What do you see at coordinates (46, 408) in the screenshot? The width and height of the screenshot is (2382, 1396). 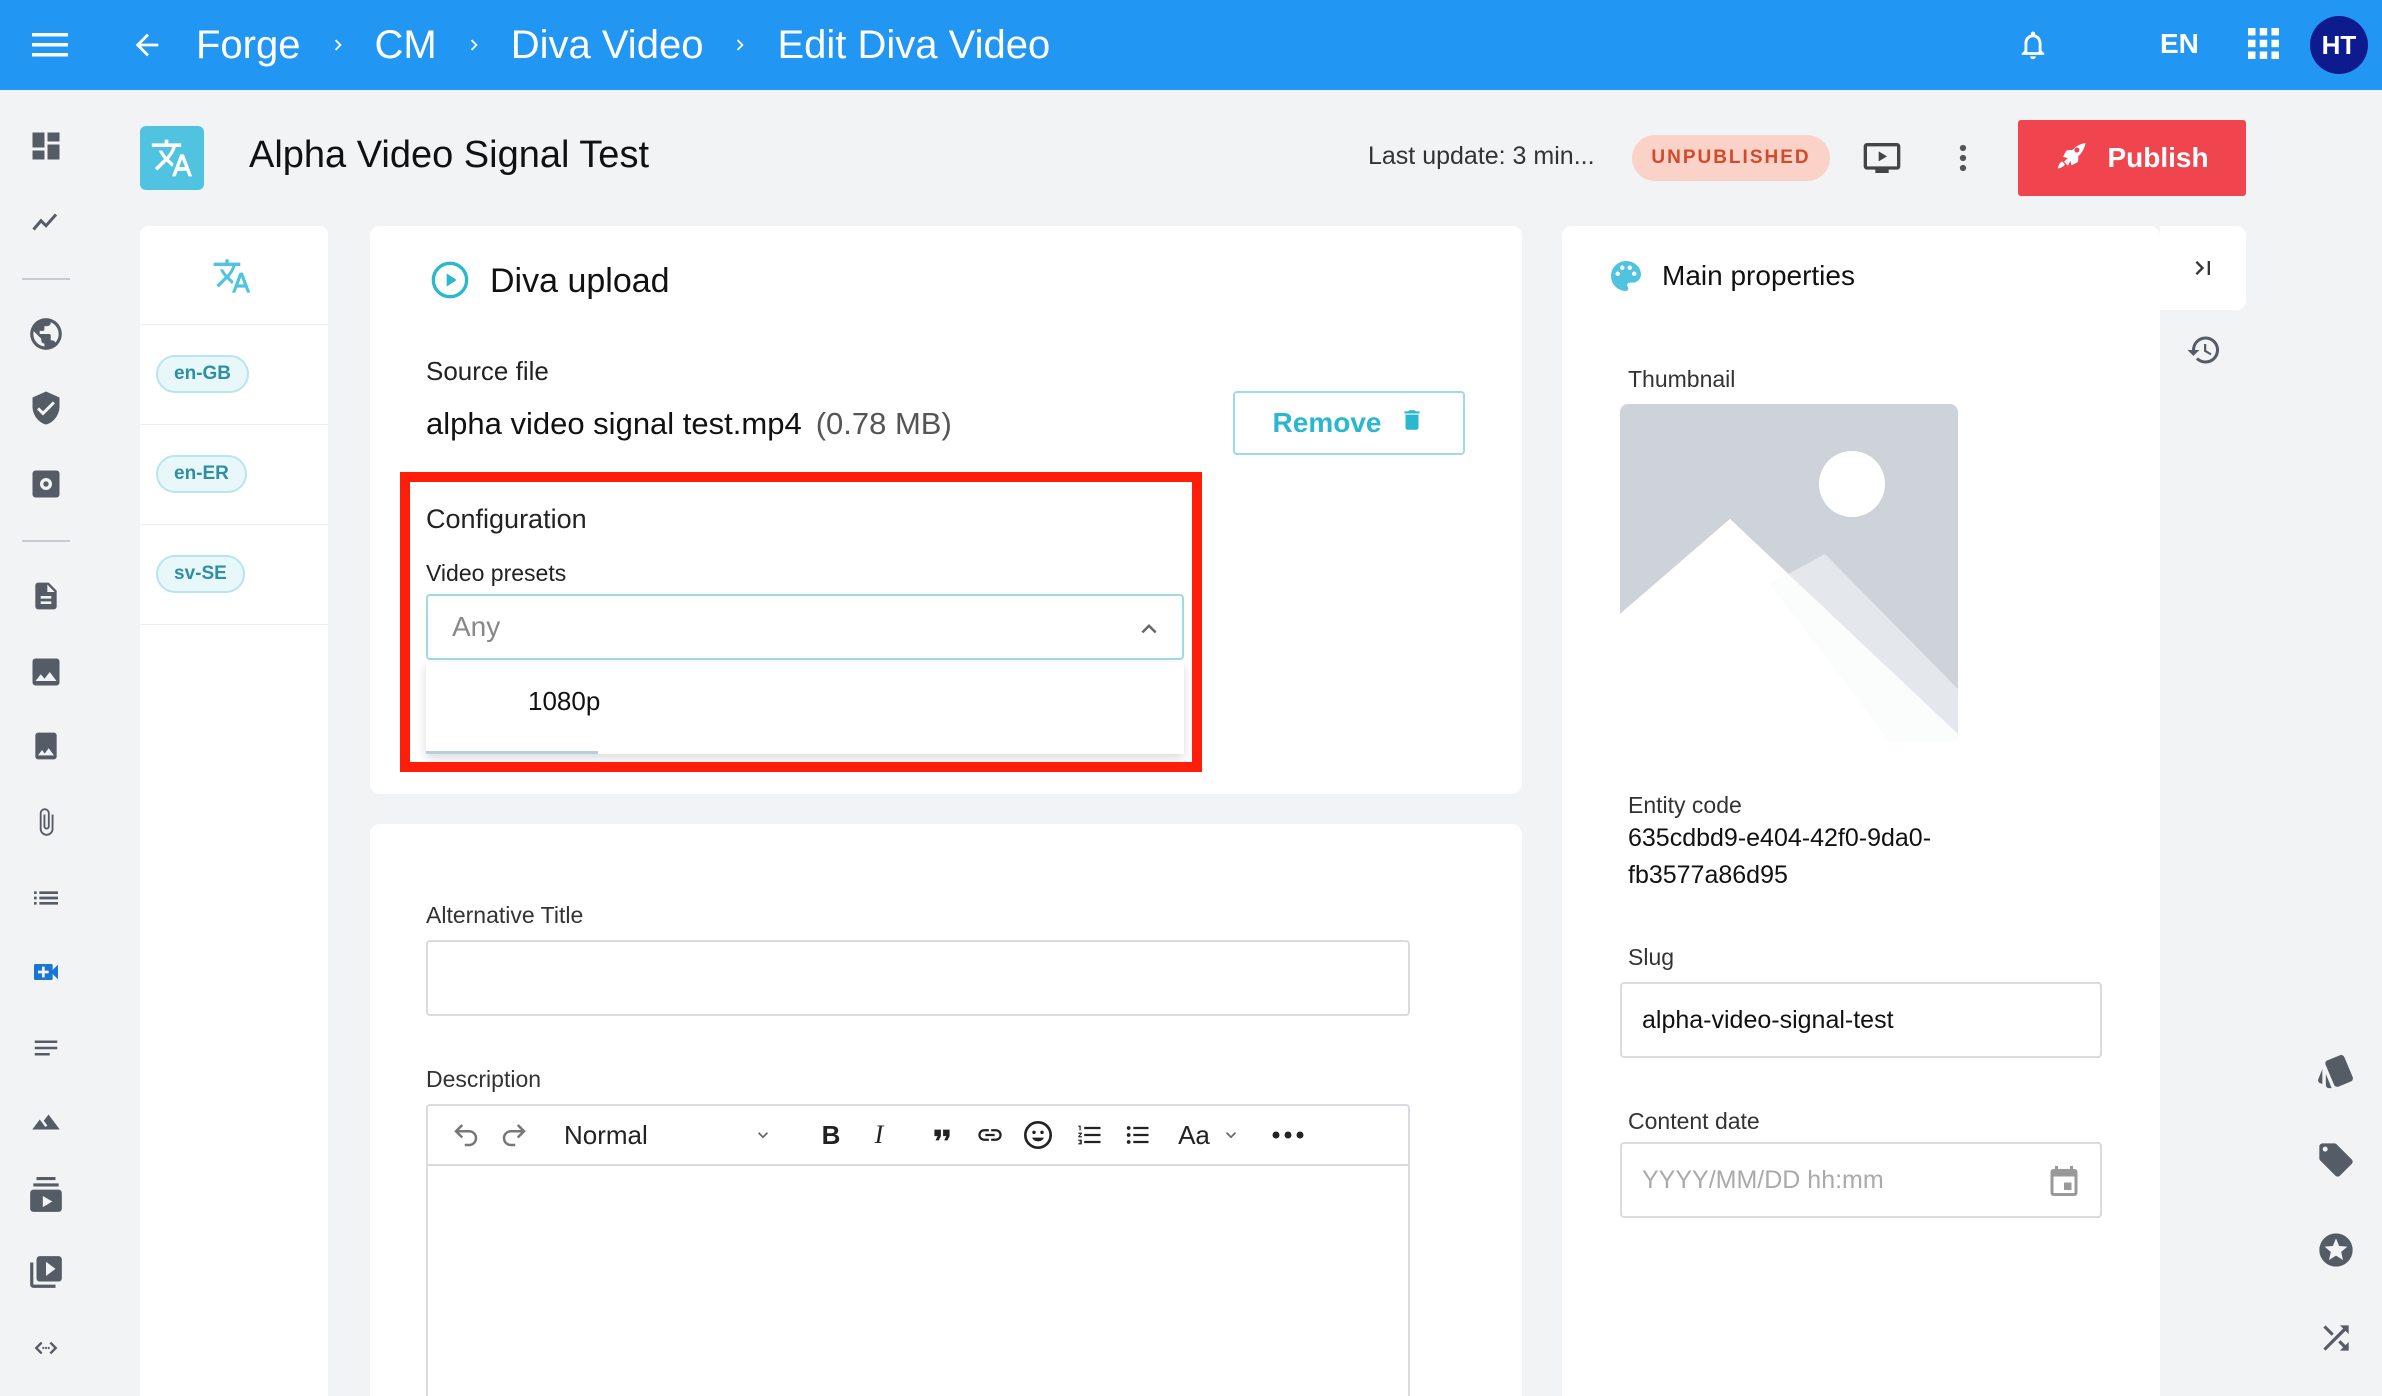 I see `shield-icon` at bounding box center [46, 408].